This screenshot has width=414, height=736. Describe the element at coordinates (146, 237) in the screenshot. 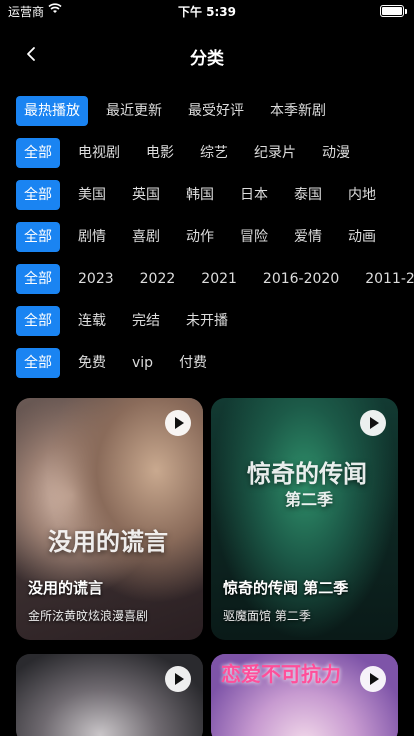

I see `filter-chip-genre: 喜剧` at that location.